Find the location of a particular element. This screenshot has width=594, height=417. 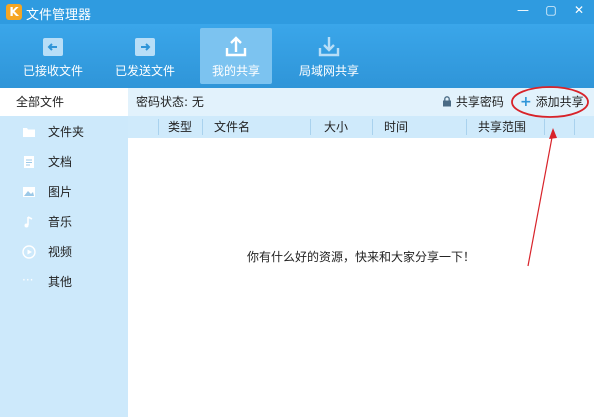

tab-my-share: 我的共享 is located at coordinates (236, 56).